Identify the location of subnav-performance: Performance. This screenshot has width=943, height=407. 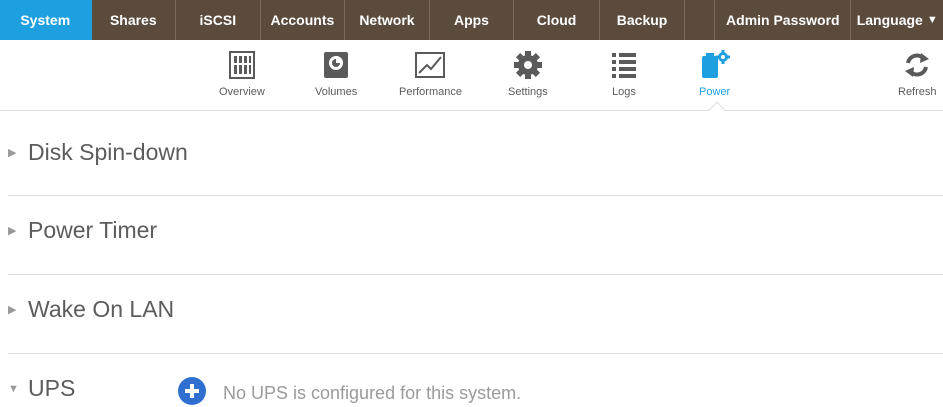
(430, 73).